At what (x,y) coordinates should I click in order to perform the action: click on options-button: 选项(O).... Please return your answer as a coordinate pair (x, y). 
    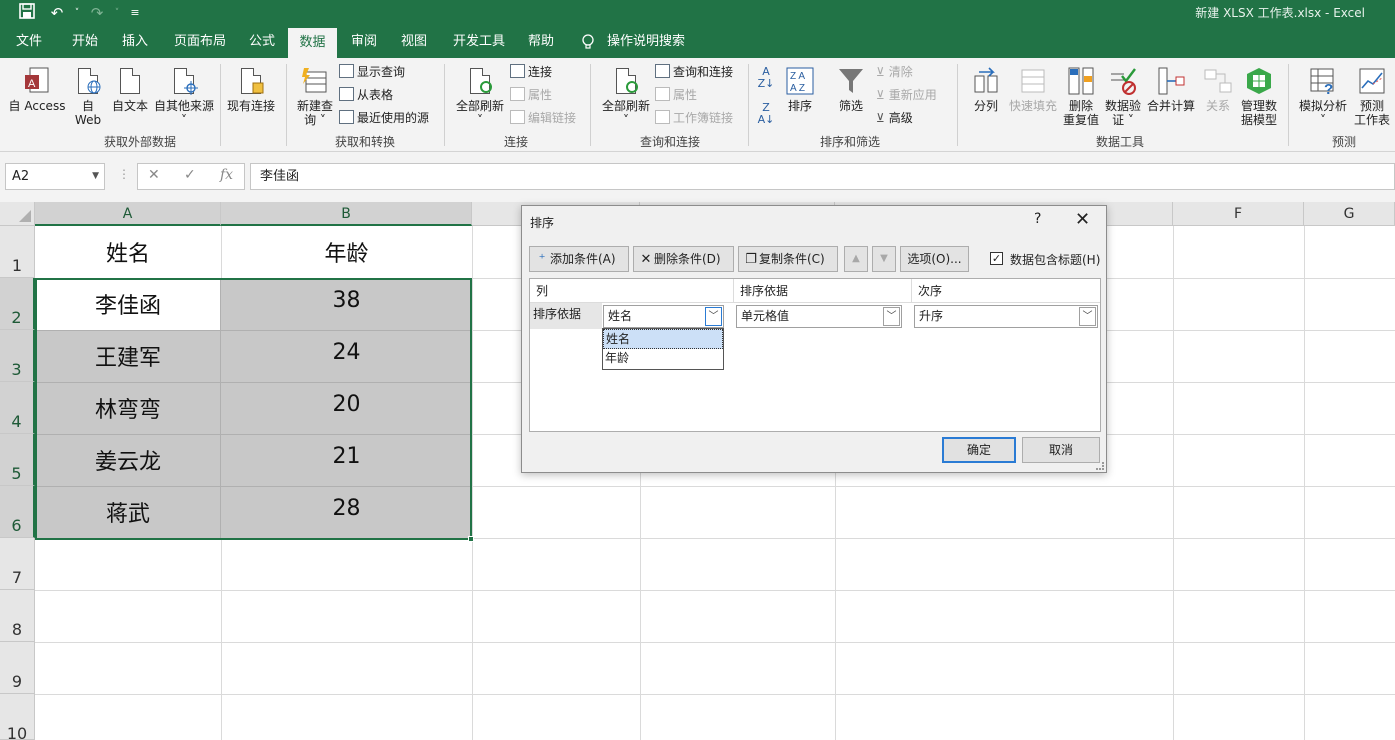
    Looking at the image, I should click on (934, 259).